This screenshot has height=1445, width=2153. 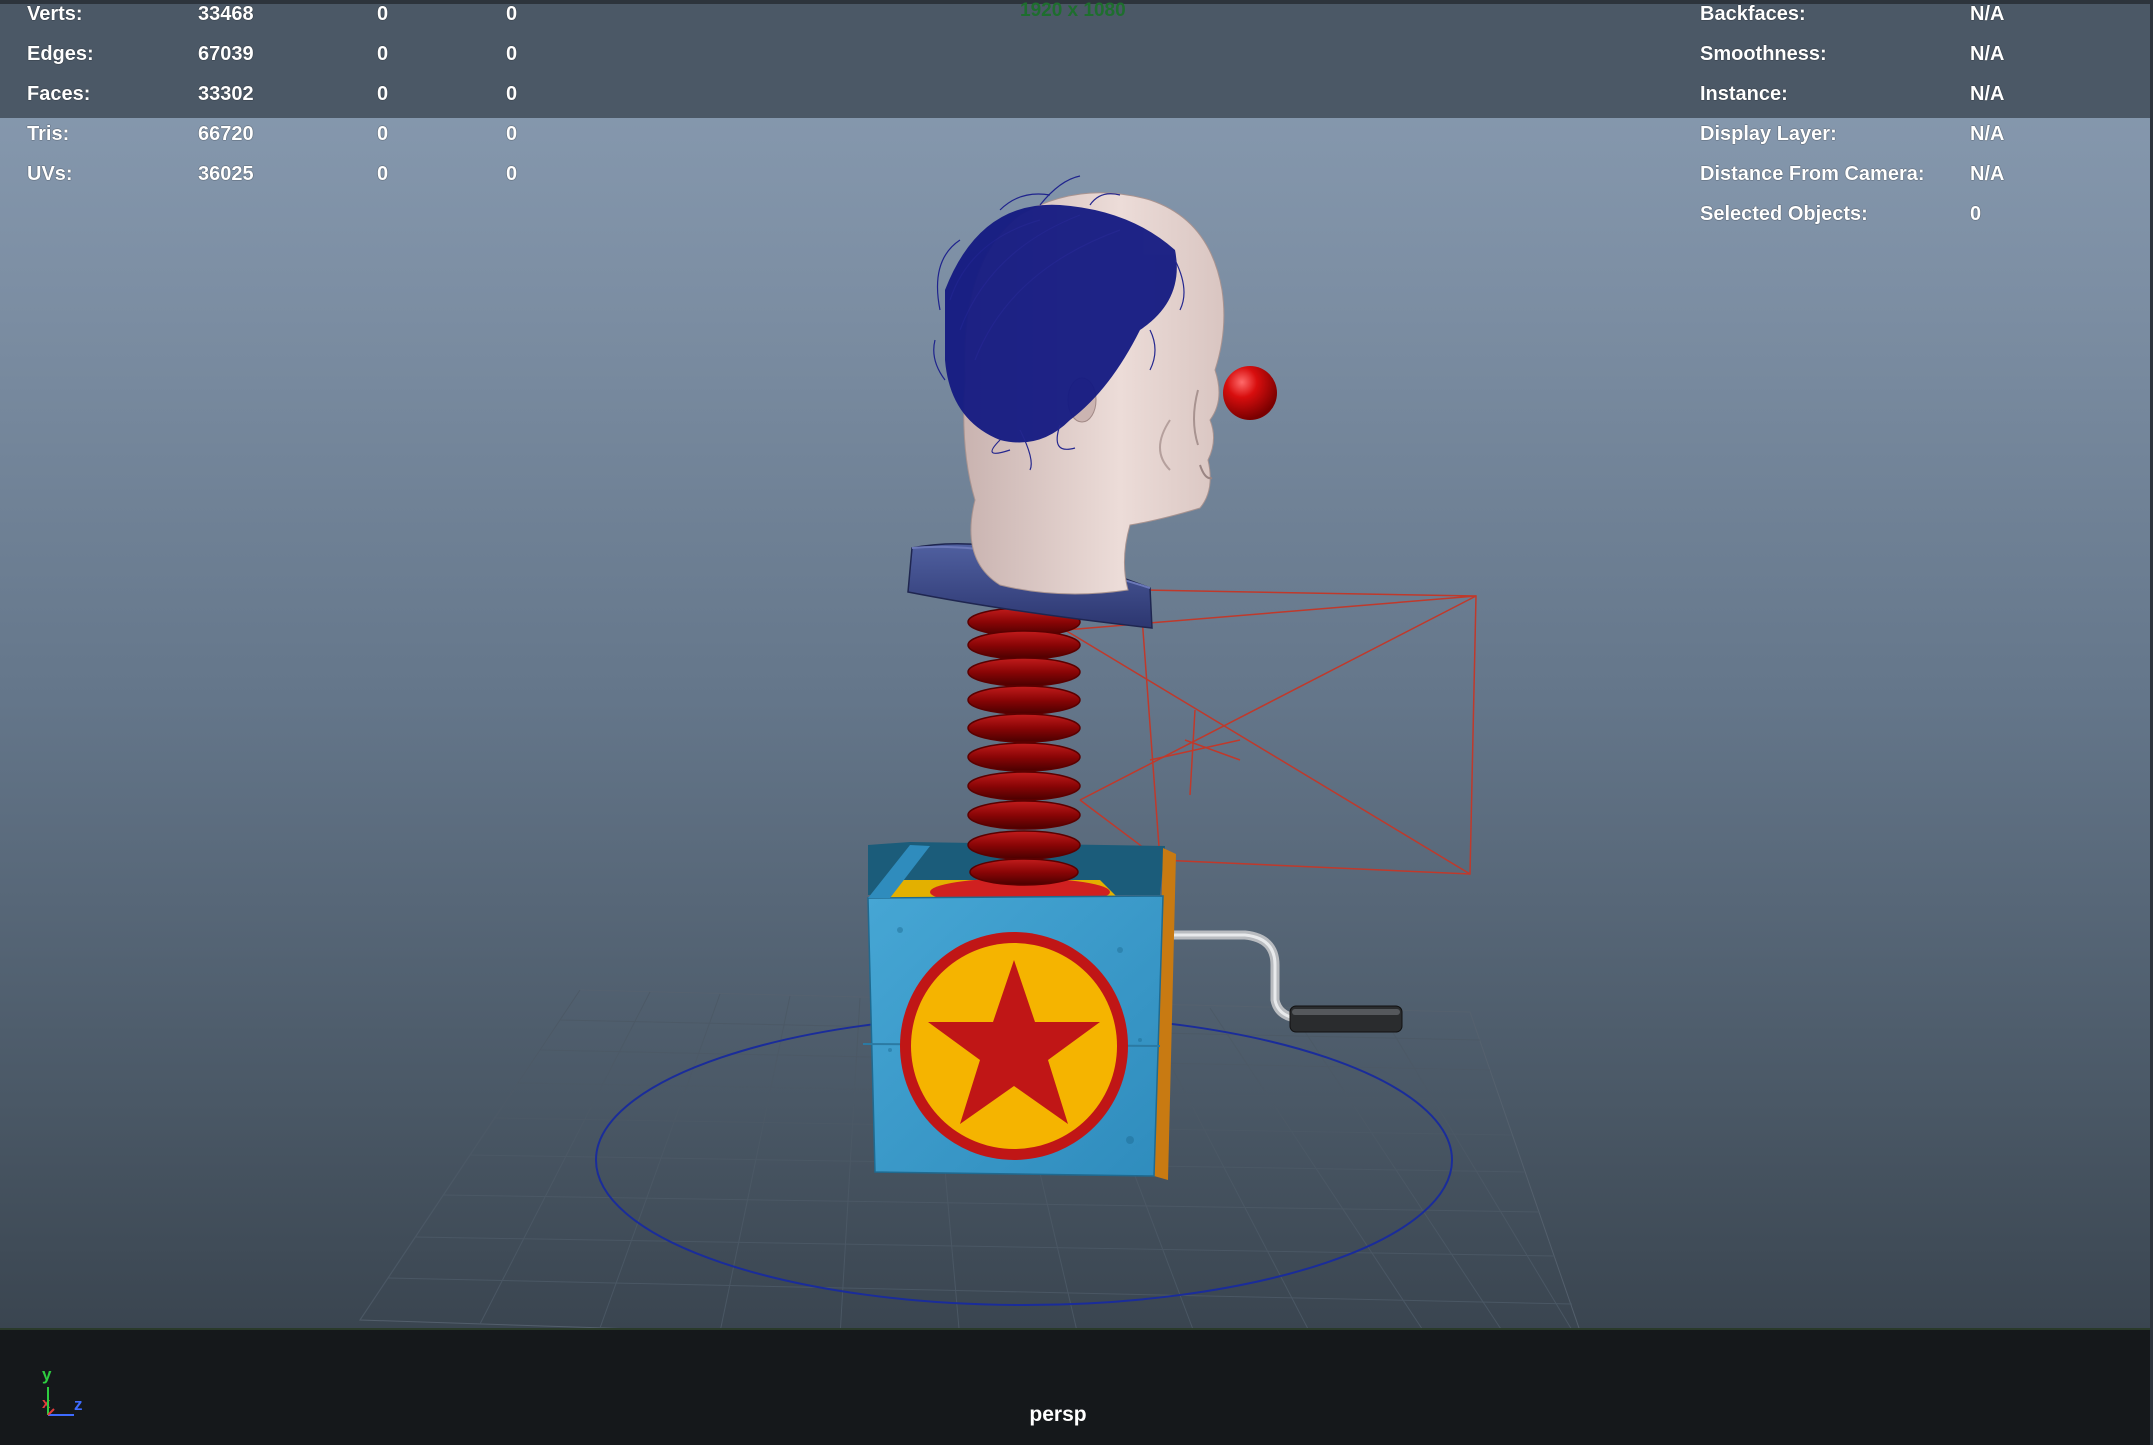 I want to click on camera-name-label: persp, so click(x=1058, y=1414).